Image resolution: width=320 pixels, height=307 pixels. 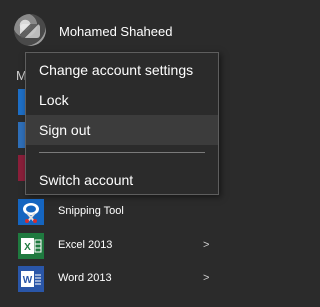 I want to click on svg-text: X, so click(x=27, y=247).